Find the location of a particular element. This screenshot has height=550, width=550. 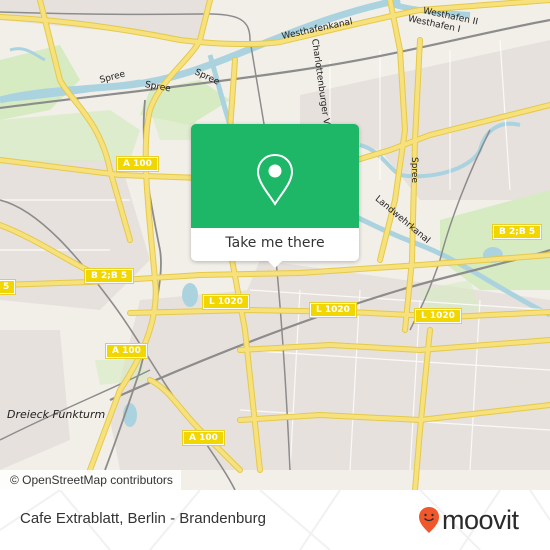

popup-pointer is located at coordinates (275, 264).